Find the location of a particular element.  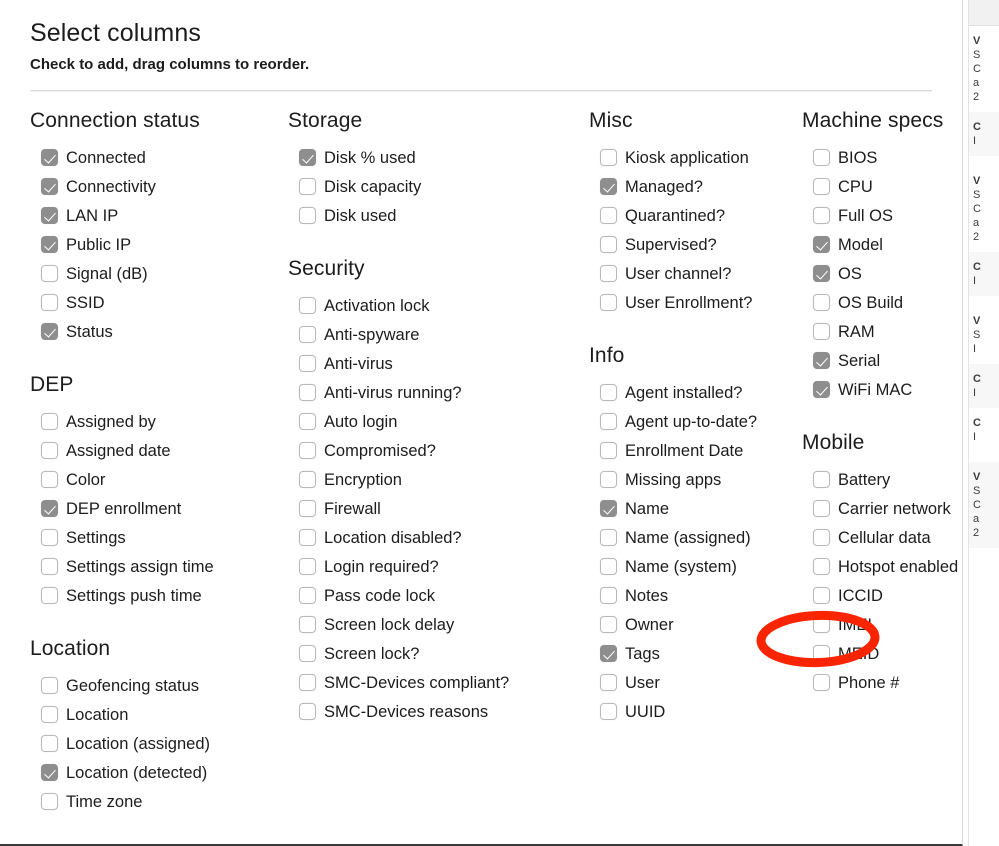

checkbox-row-enrollment-date: Enrollment Date is located at coordinates (690, 450).